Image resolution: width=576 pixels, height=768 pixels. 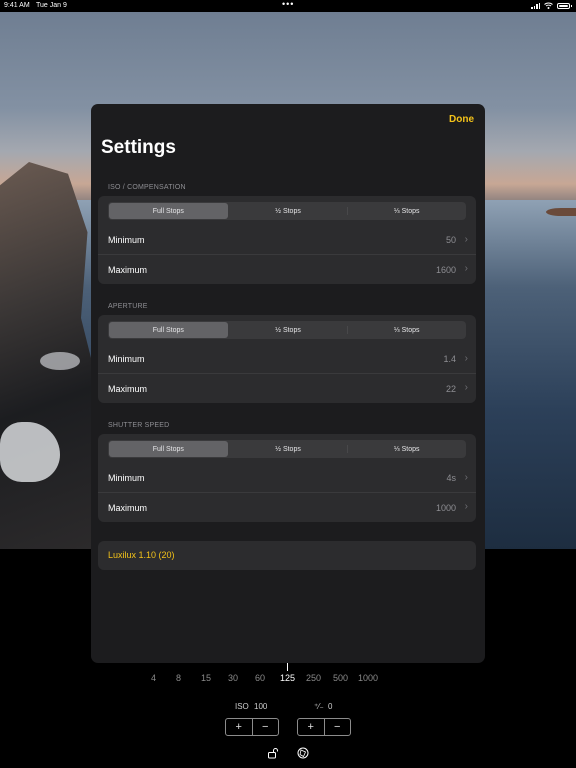 I want to click on scale-value: 1000, so click(x=368, y=678).